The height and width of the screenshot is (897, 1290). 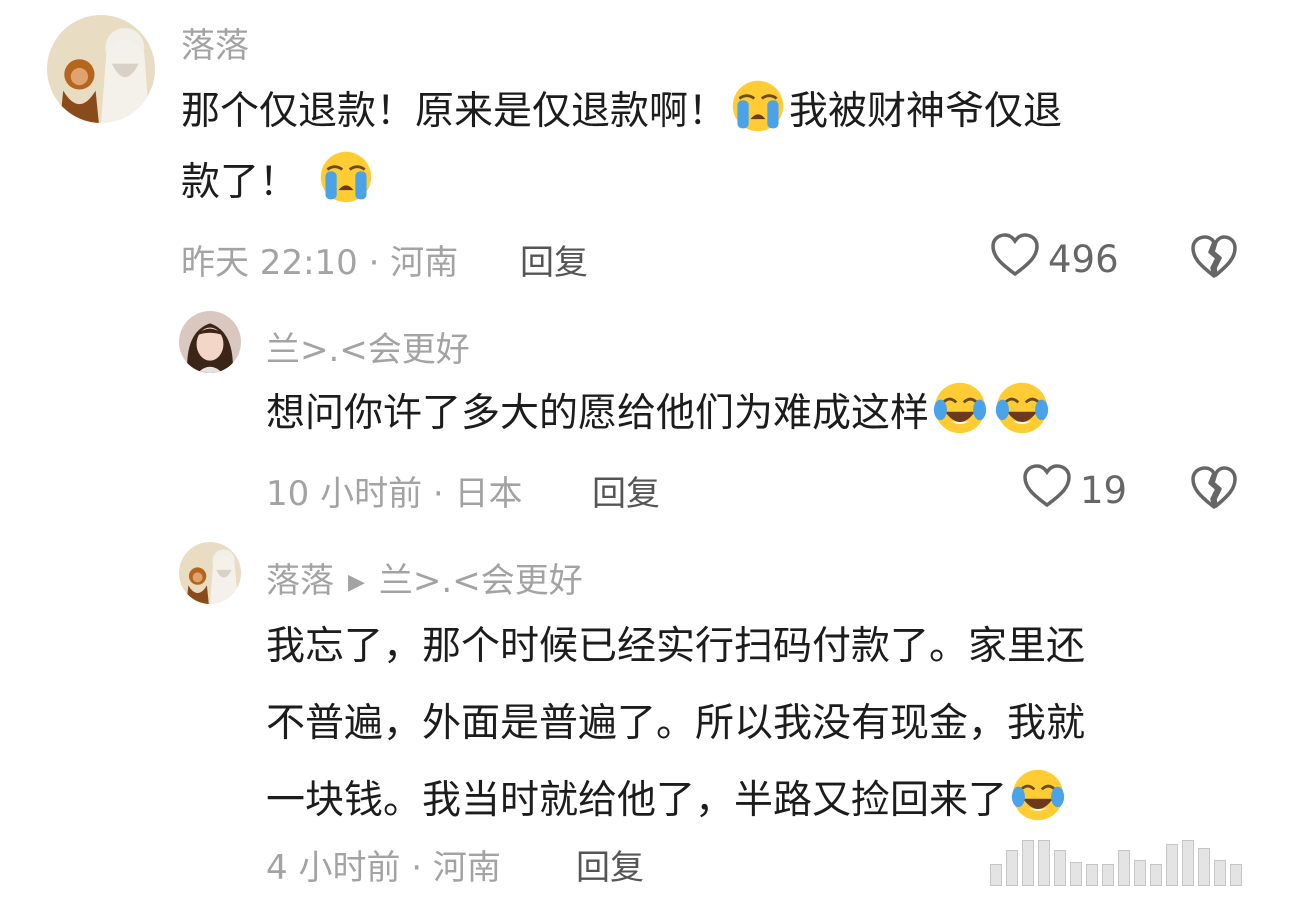 I want to click on like-count: 496, so click(x=1083, y=259).